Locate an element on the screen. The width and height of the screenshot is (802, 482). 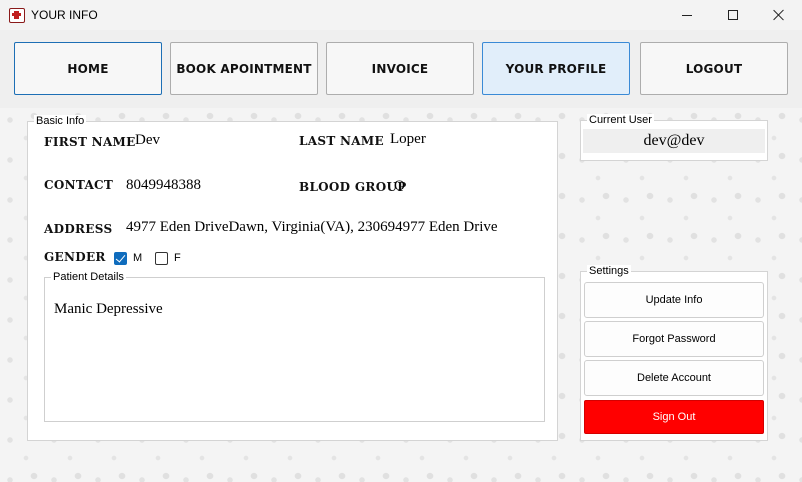
patient-details-value: Manic Depressive is located at coordinates (108, 309).